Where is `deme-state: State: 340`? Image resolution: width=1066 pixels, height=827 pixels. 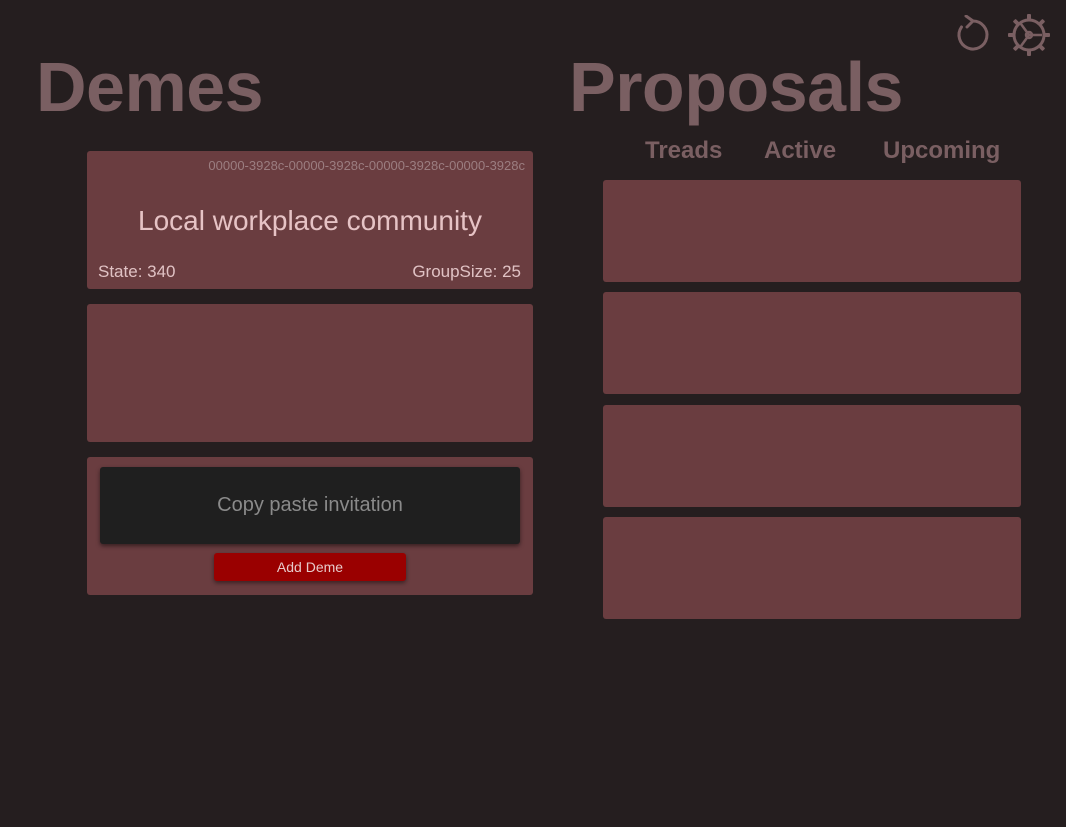 deme-state: State: 340 is located at coordinates (137, 271).